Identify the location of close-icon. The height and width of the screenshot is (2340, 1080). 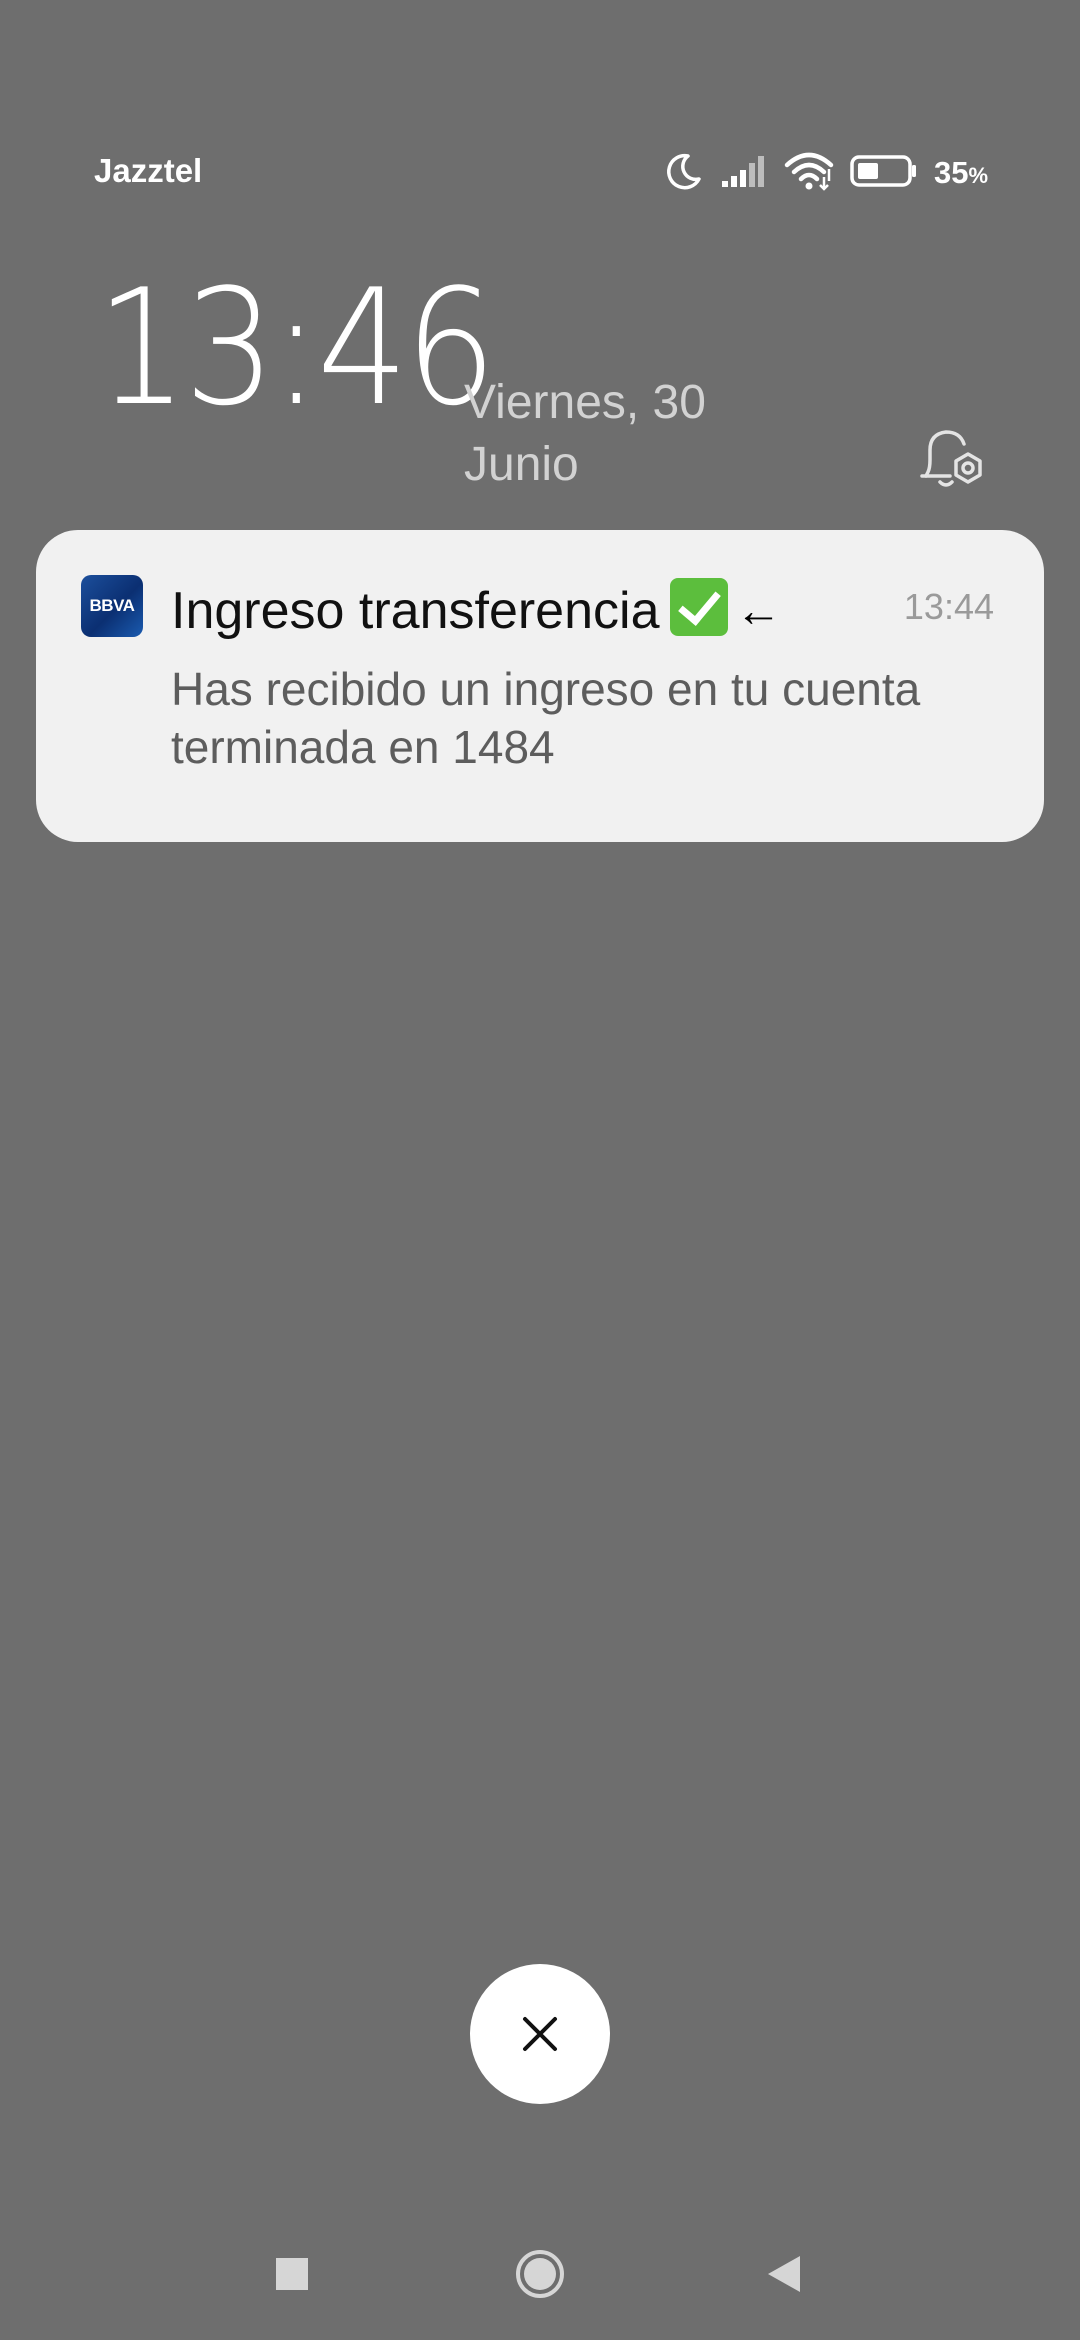
(540, 2034).